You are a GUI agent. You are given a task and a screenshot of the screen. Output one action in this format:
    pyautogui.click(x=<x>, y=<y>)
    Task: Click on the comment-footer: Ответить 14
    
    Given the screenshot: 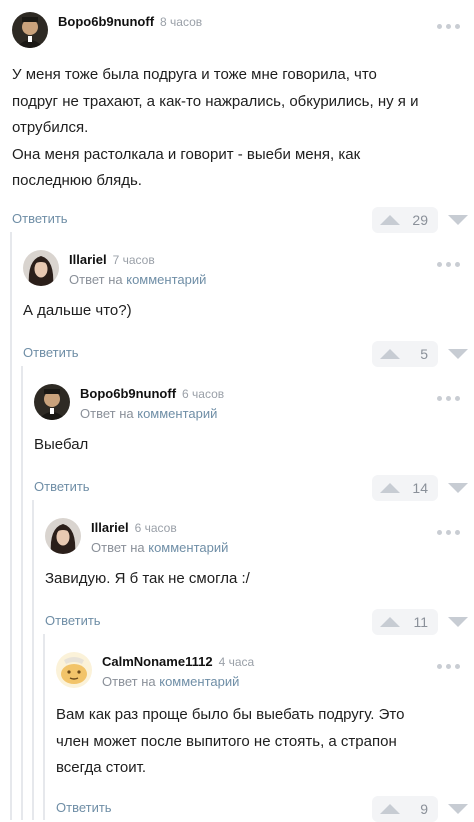 What is the action you would take?
    pyautogui.click(x=254, y=487)
    